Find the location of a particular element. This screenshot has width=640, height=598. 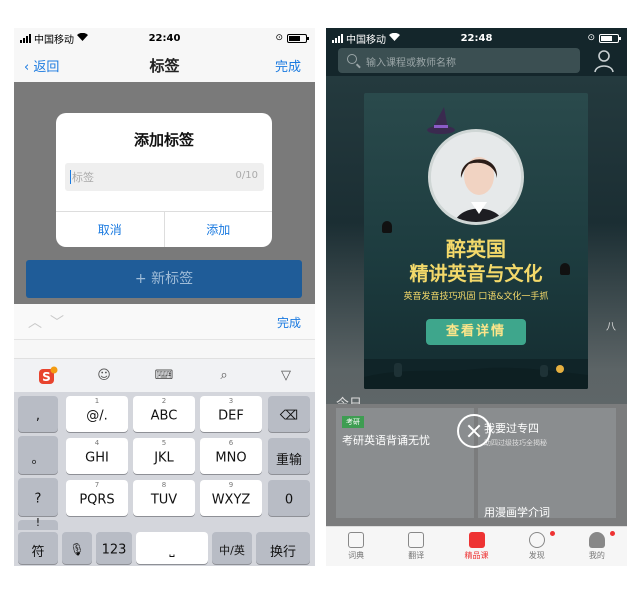

tab-translate: 翻译 is located at coordinates (416, 546).